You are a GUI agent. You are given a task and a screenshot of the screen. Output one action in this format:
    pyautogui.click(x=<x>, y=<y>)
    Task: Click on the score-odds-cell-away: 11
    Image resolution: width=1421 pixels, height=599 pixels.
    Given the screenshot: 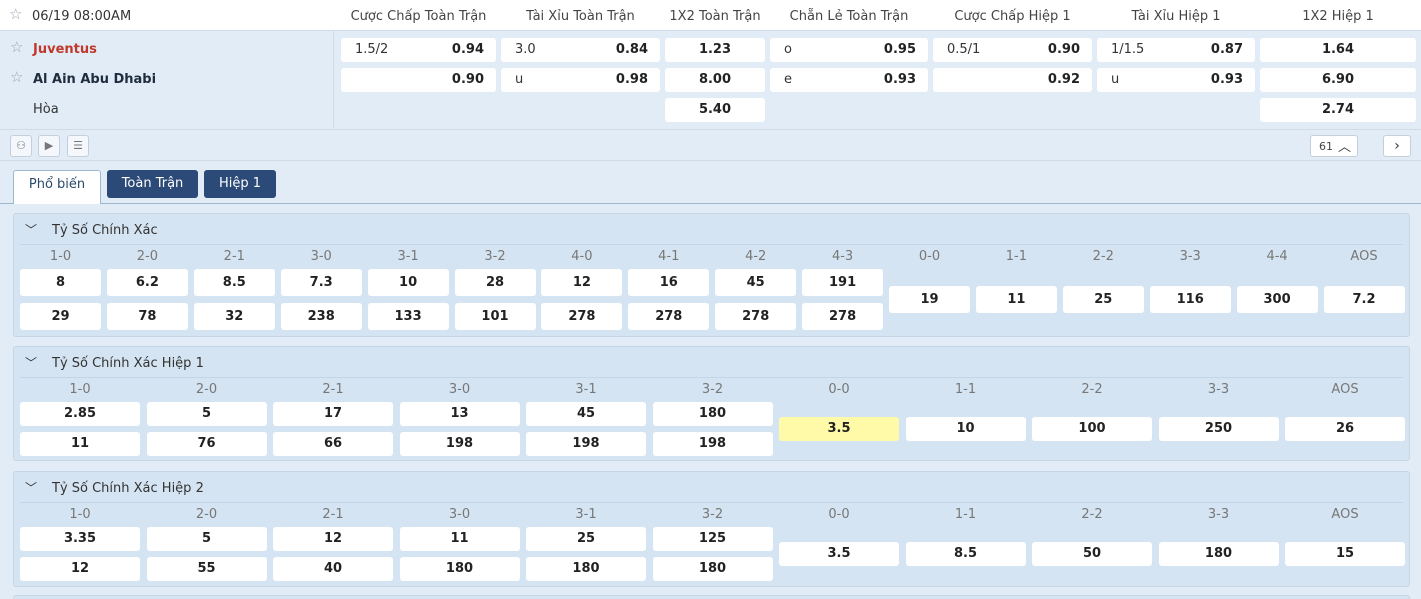 What is the action you would take?
    pyautogui.click(x=80, y=444)
    